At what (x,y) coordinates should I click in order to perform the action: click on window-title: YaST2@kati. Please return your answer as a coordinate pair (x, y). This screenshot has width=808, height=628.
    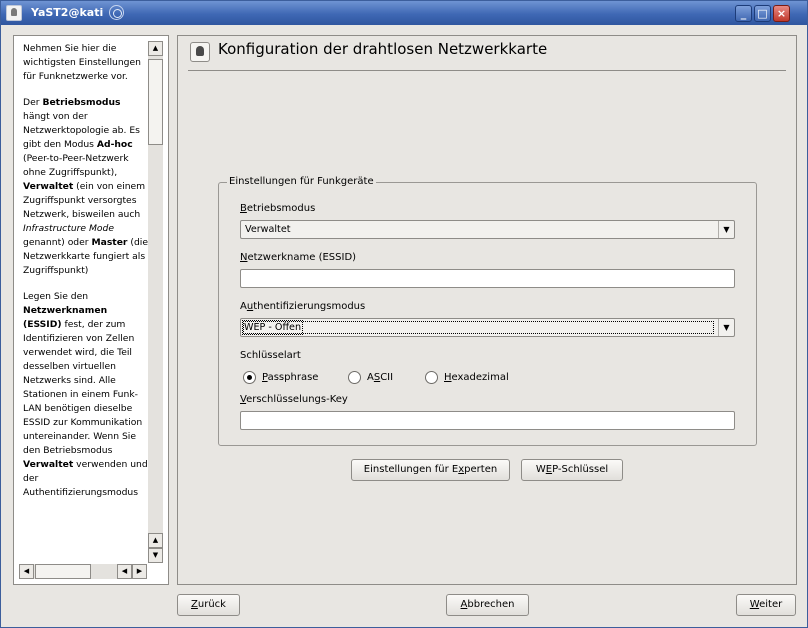
    Looking at the image, I should click on (67, 12).